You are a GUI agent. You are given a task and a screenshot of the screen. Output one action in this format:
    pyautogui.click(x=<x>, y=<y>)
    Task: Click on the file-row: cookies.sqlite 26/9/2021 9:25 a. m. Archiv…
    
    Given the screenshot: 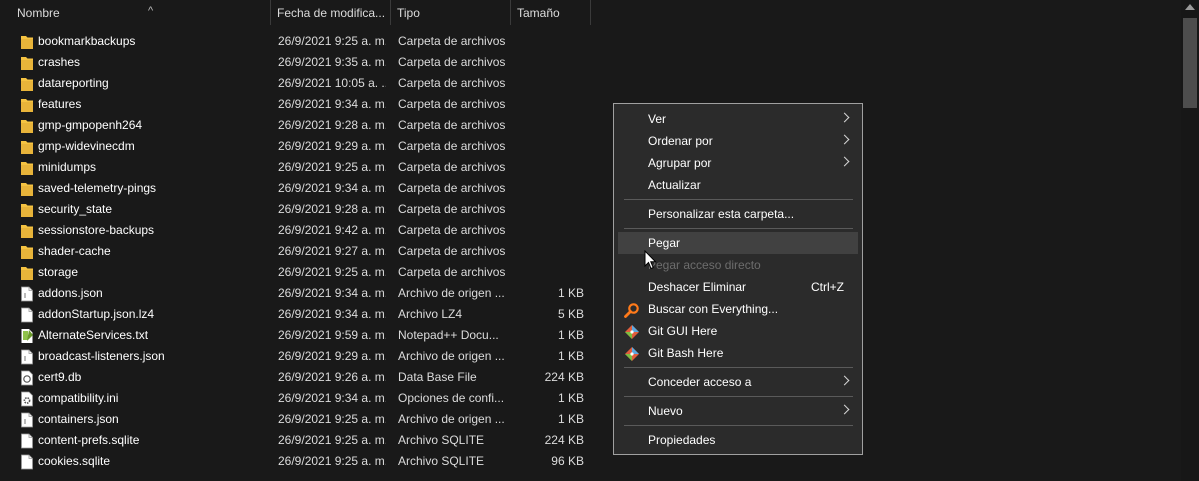 What is the action you would take?
    pyautogui.click(x=590, y=461)
    